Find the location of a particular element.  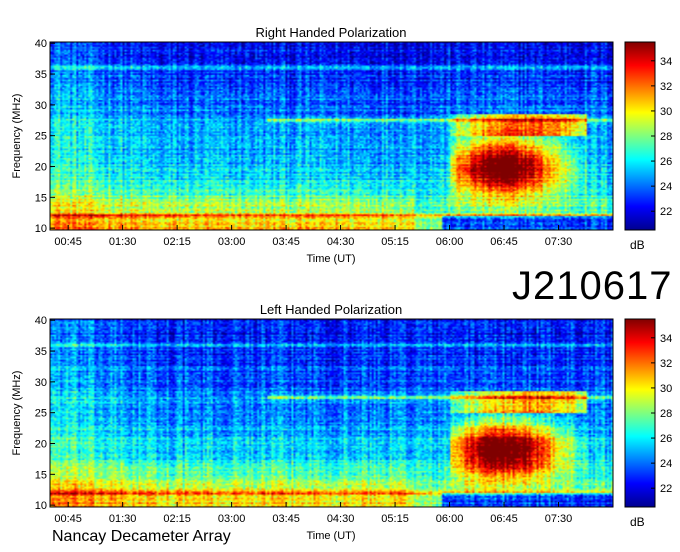

panel-title: Left Handed Polarization is located at coordinates (331, 309).